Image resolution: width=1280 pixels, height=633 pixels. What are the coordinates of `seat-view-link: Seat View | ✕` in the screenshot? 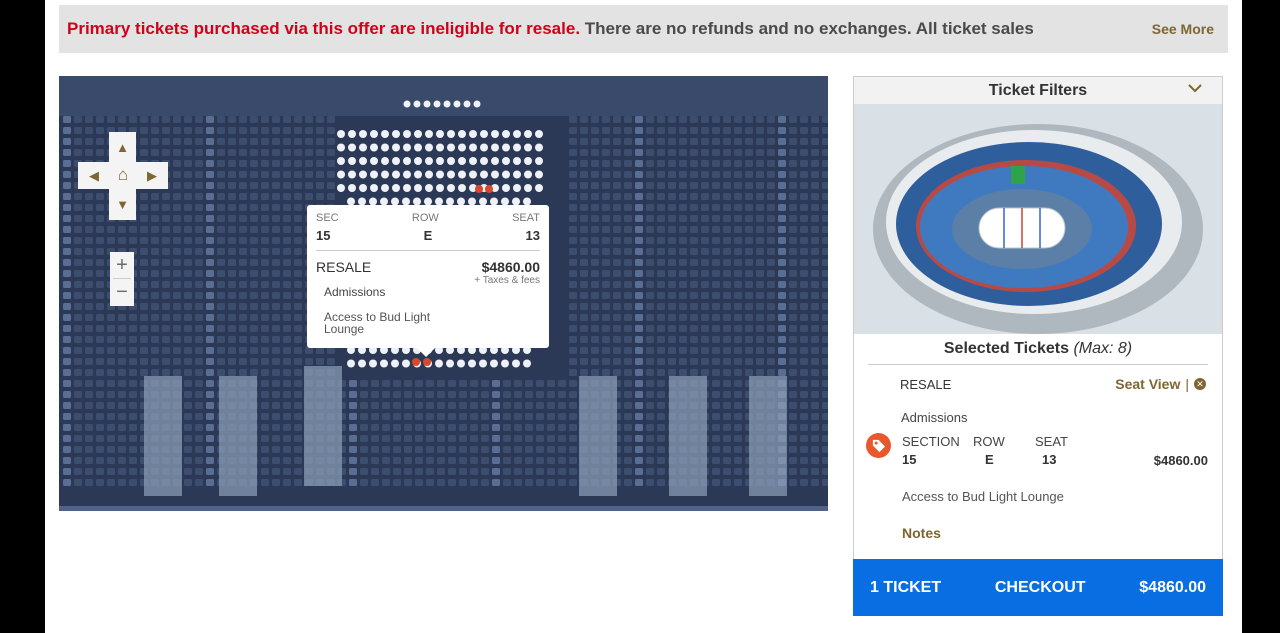 It's located at (1160, 384).